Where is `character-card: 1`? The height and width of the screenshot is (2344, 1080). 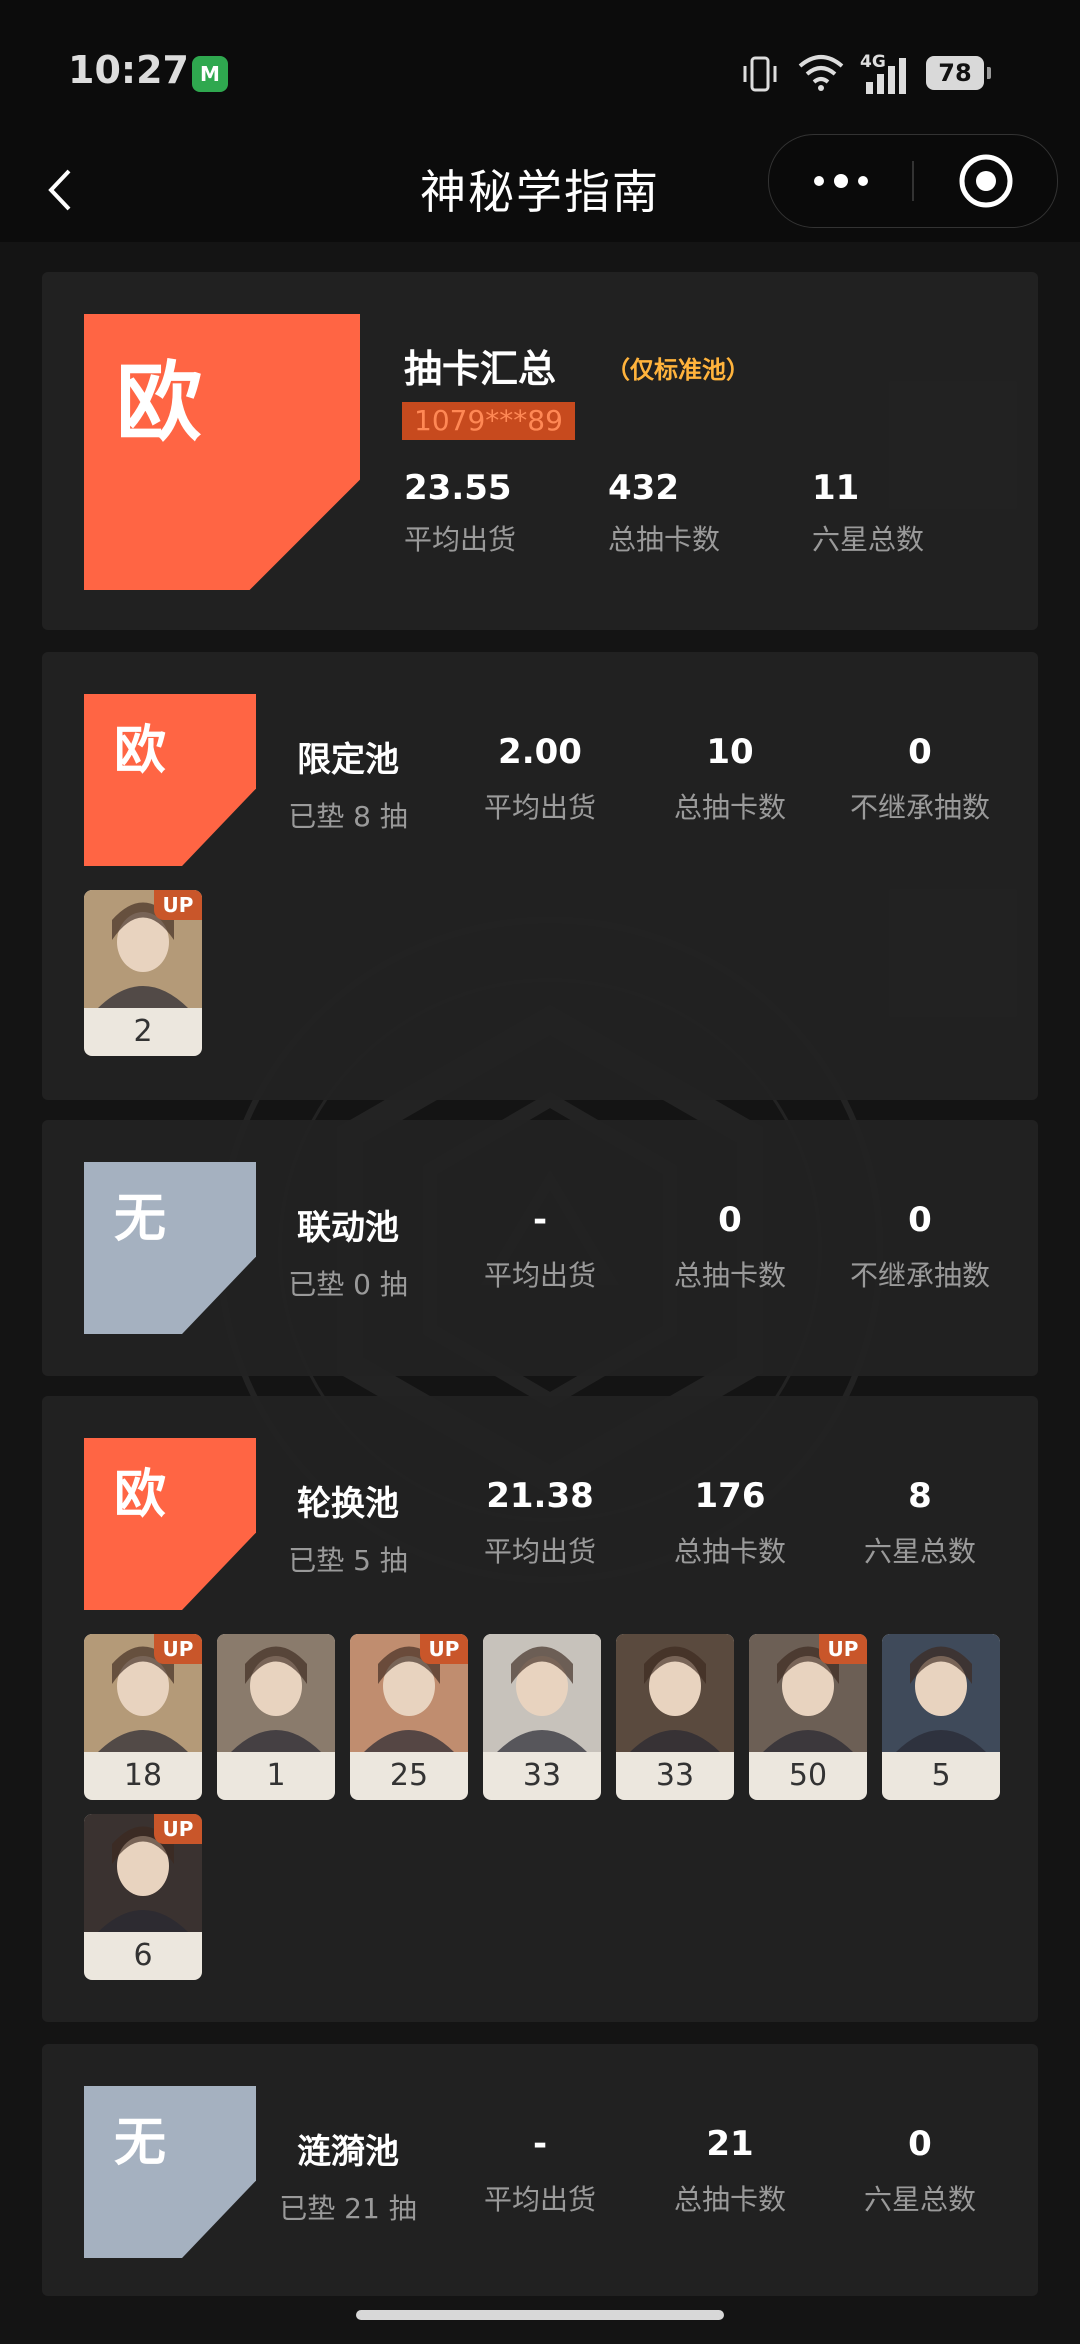
character-card: 1 is located at coordinates (276, 1717).